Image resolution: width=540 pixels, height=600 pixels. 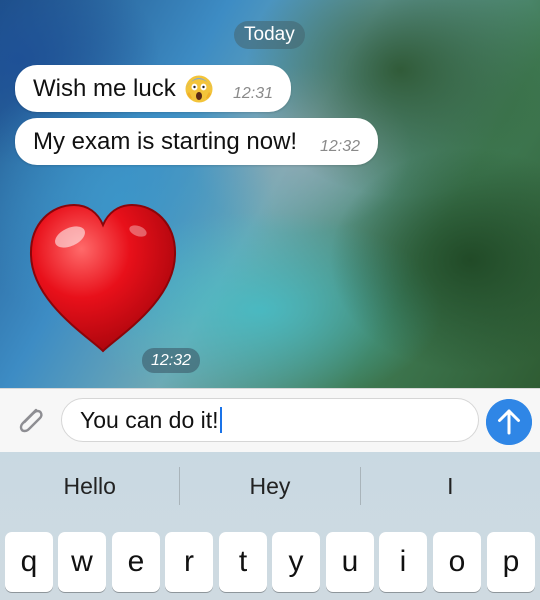 I want to click on message-time: 12:32, so click(x=339, y=146).